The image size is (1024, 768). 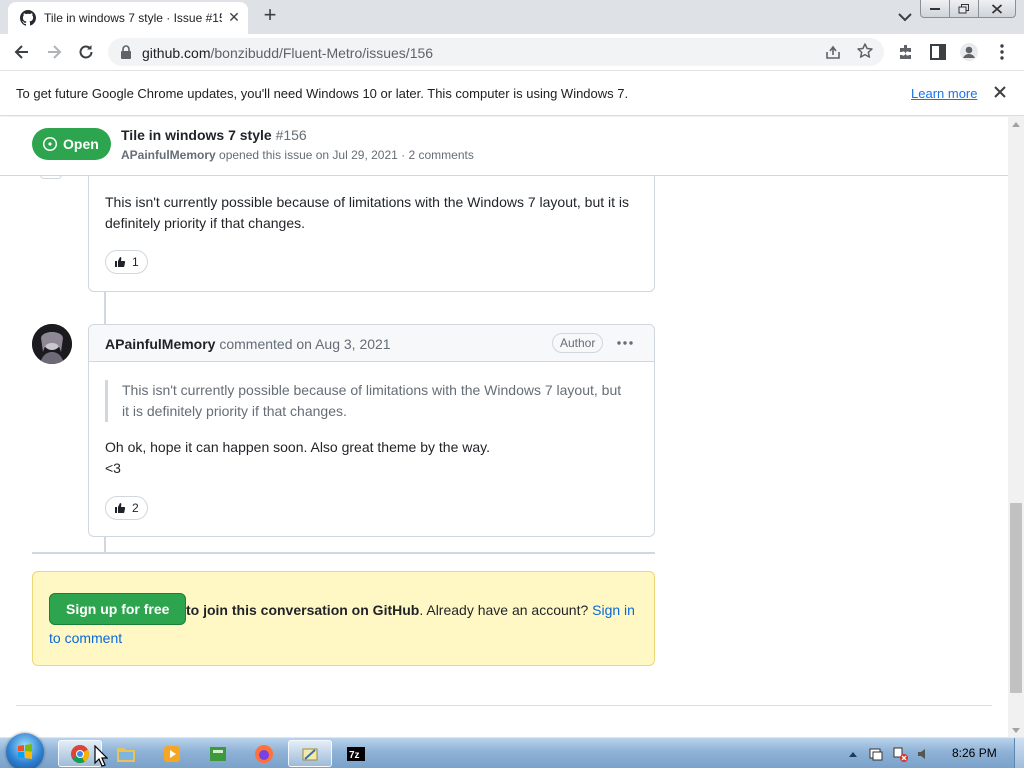 I want to click on account-text: . Already have an account?, so click(x=506, y=610).